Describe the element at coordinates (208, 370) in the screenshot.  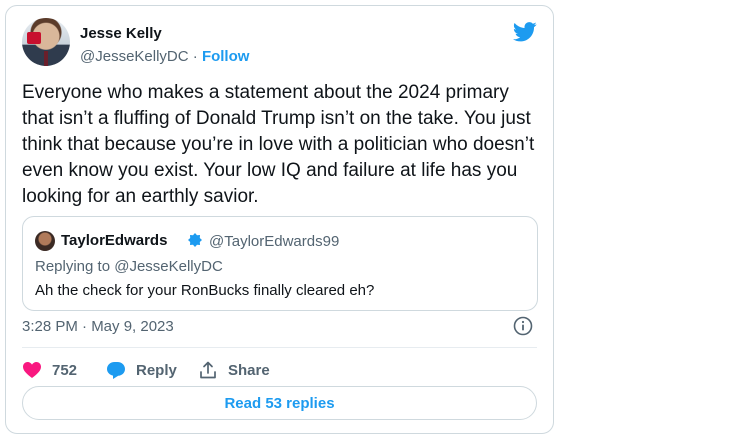
I see `share-icon` at that location.